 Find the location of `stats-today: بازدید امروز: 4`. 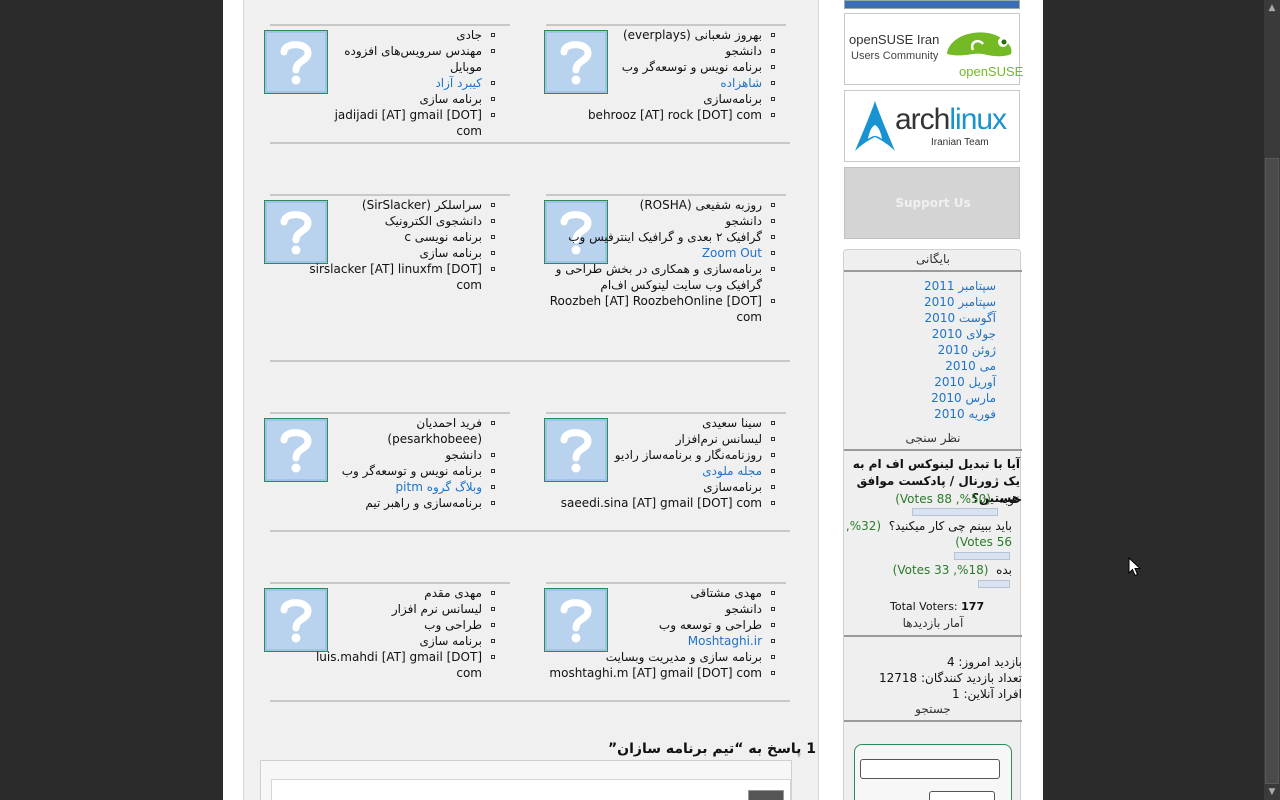

stats-today: بازدید امروز: 4 is located at coordinates (984, 662).